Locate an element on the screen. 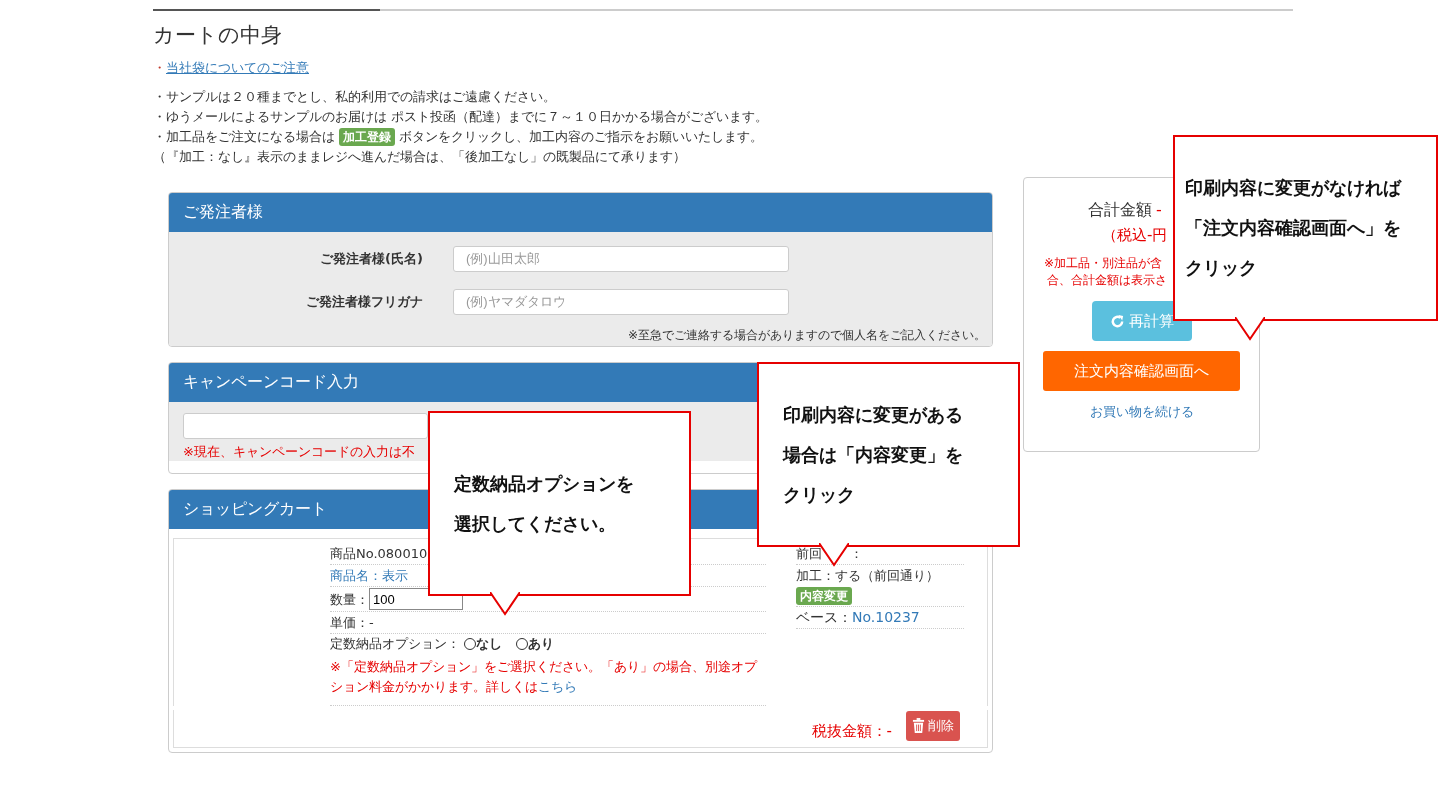 The image size is (1451, 800). history-label: 前回 is located at coordinates (809, 553).